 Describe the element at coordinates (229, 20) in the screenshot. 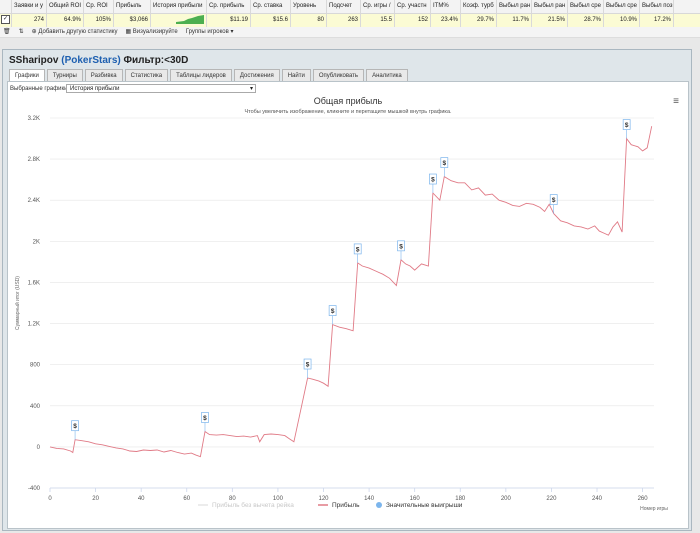

I see `stats-value-cell: $11.19` at that location.